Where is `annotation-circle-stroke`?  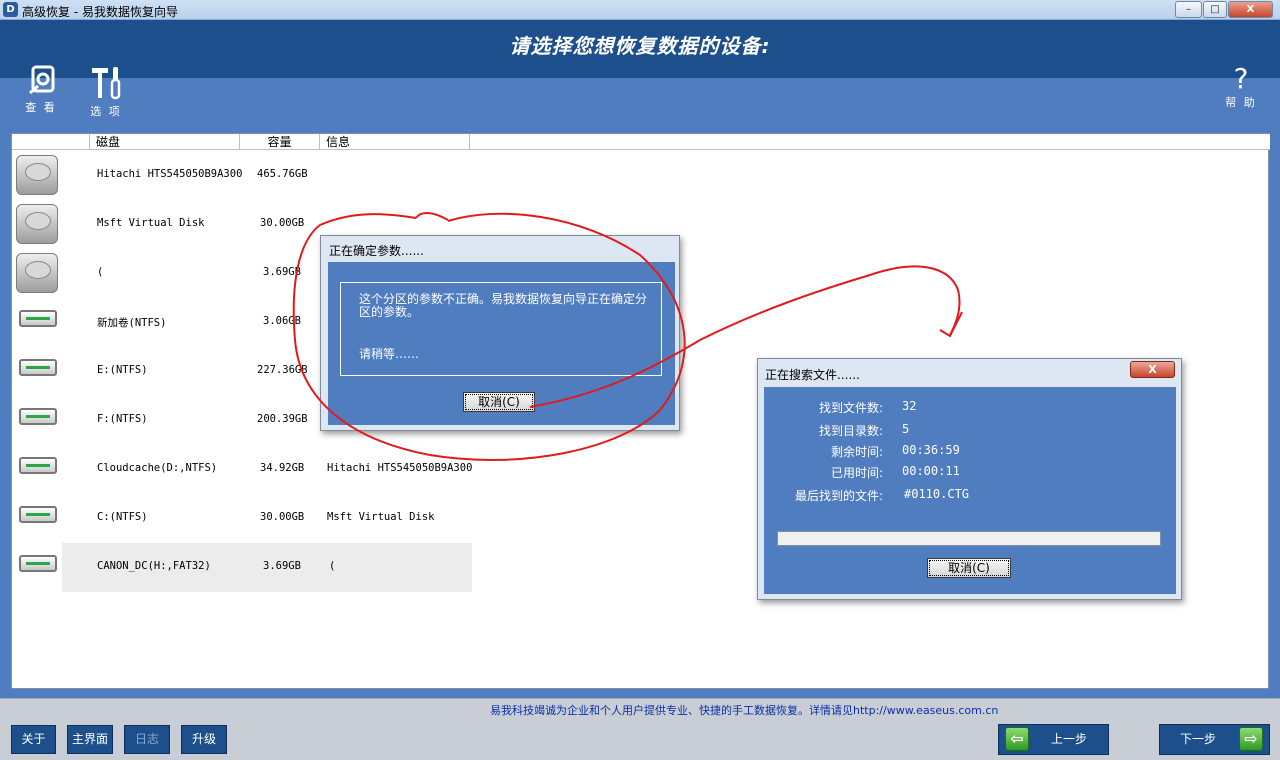 annotation-circle-stroke is located at coordinates (489, 336).